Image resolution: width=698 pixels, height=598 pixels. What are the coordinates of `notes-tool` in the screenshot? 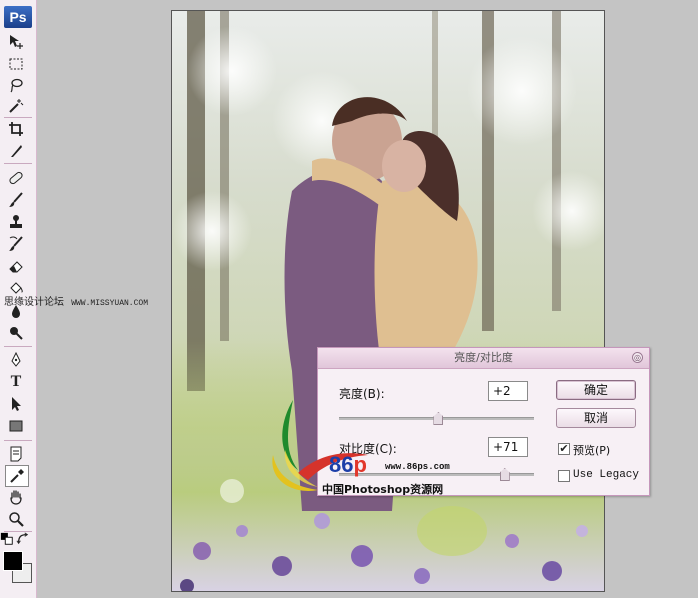 It's located at (16, 454).